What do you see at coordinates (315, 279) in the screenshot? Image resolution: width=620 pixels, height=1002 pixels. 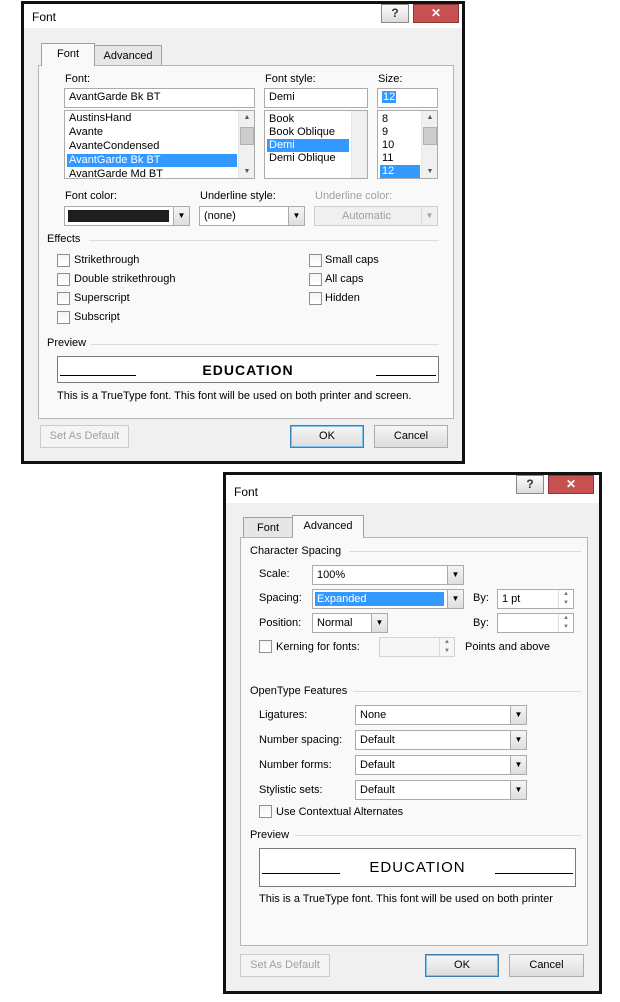 I see `all-caps-checkbox` at bounding box center [315, 279].